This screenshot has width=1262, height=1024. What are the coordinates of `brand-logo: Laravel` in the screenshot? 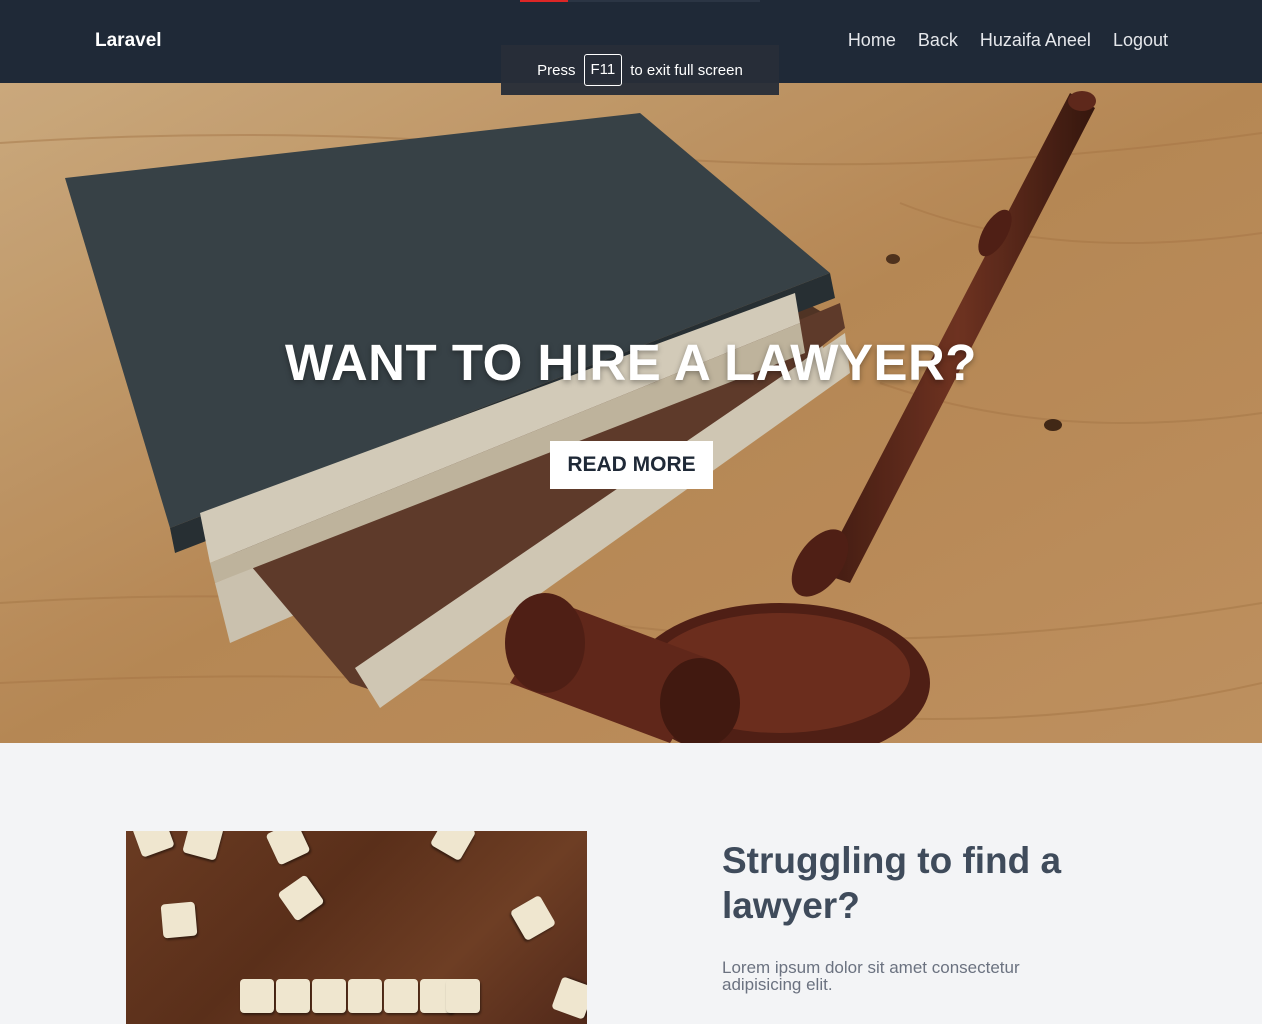 It's located at (128, 41).